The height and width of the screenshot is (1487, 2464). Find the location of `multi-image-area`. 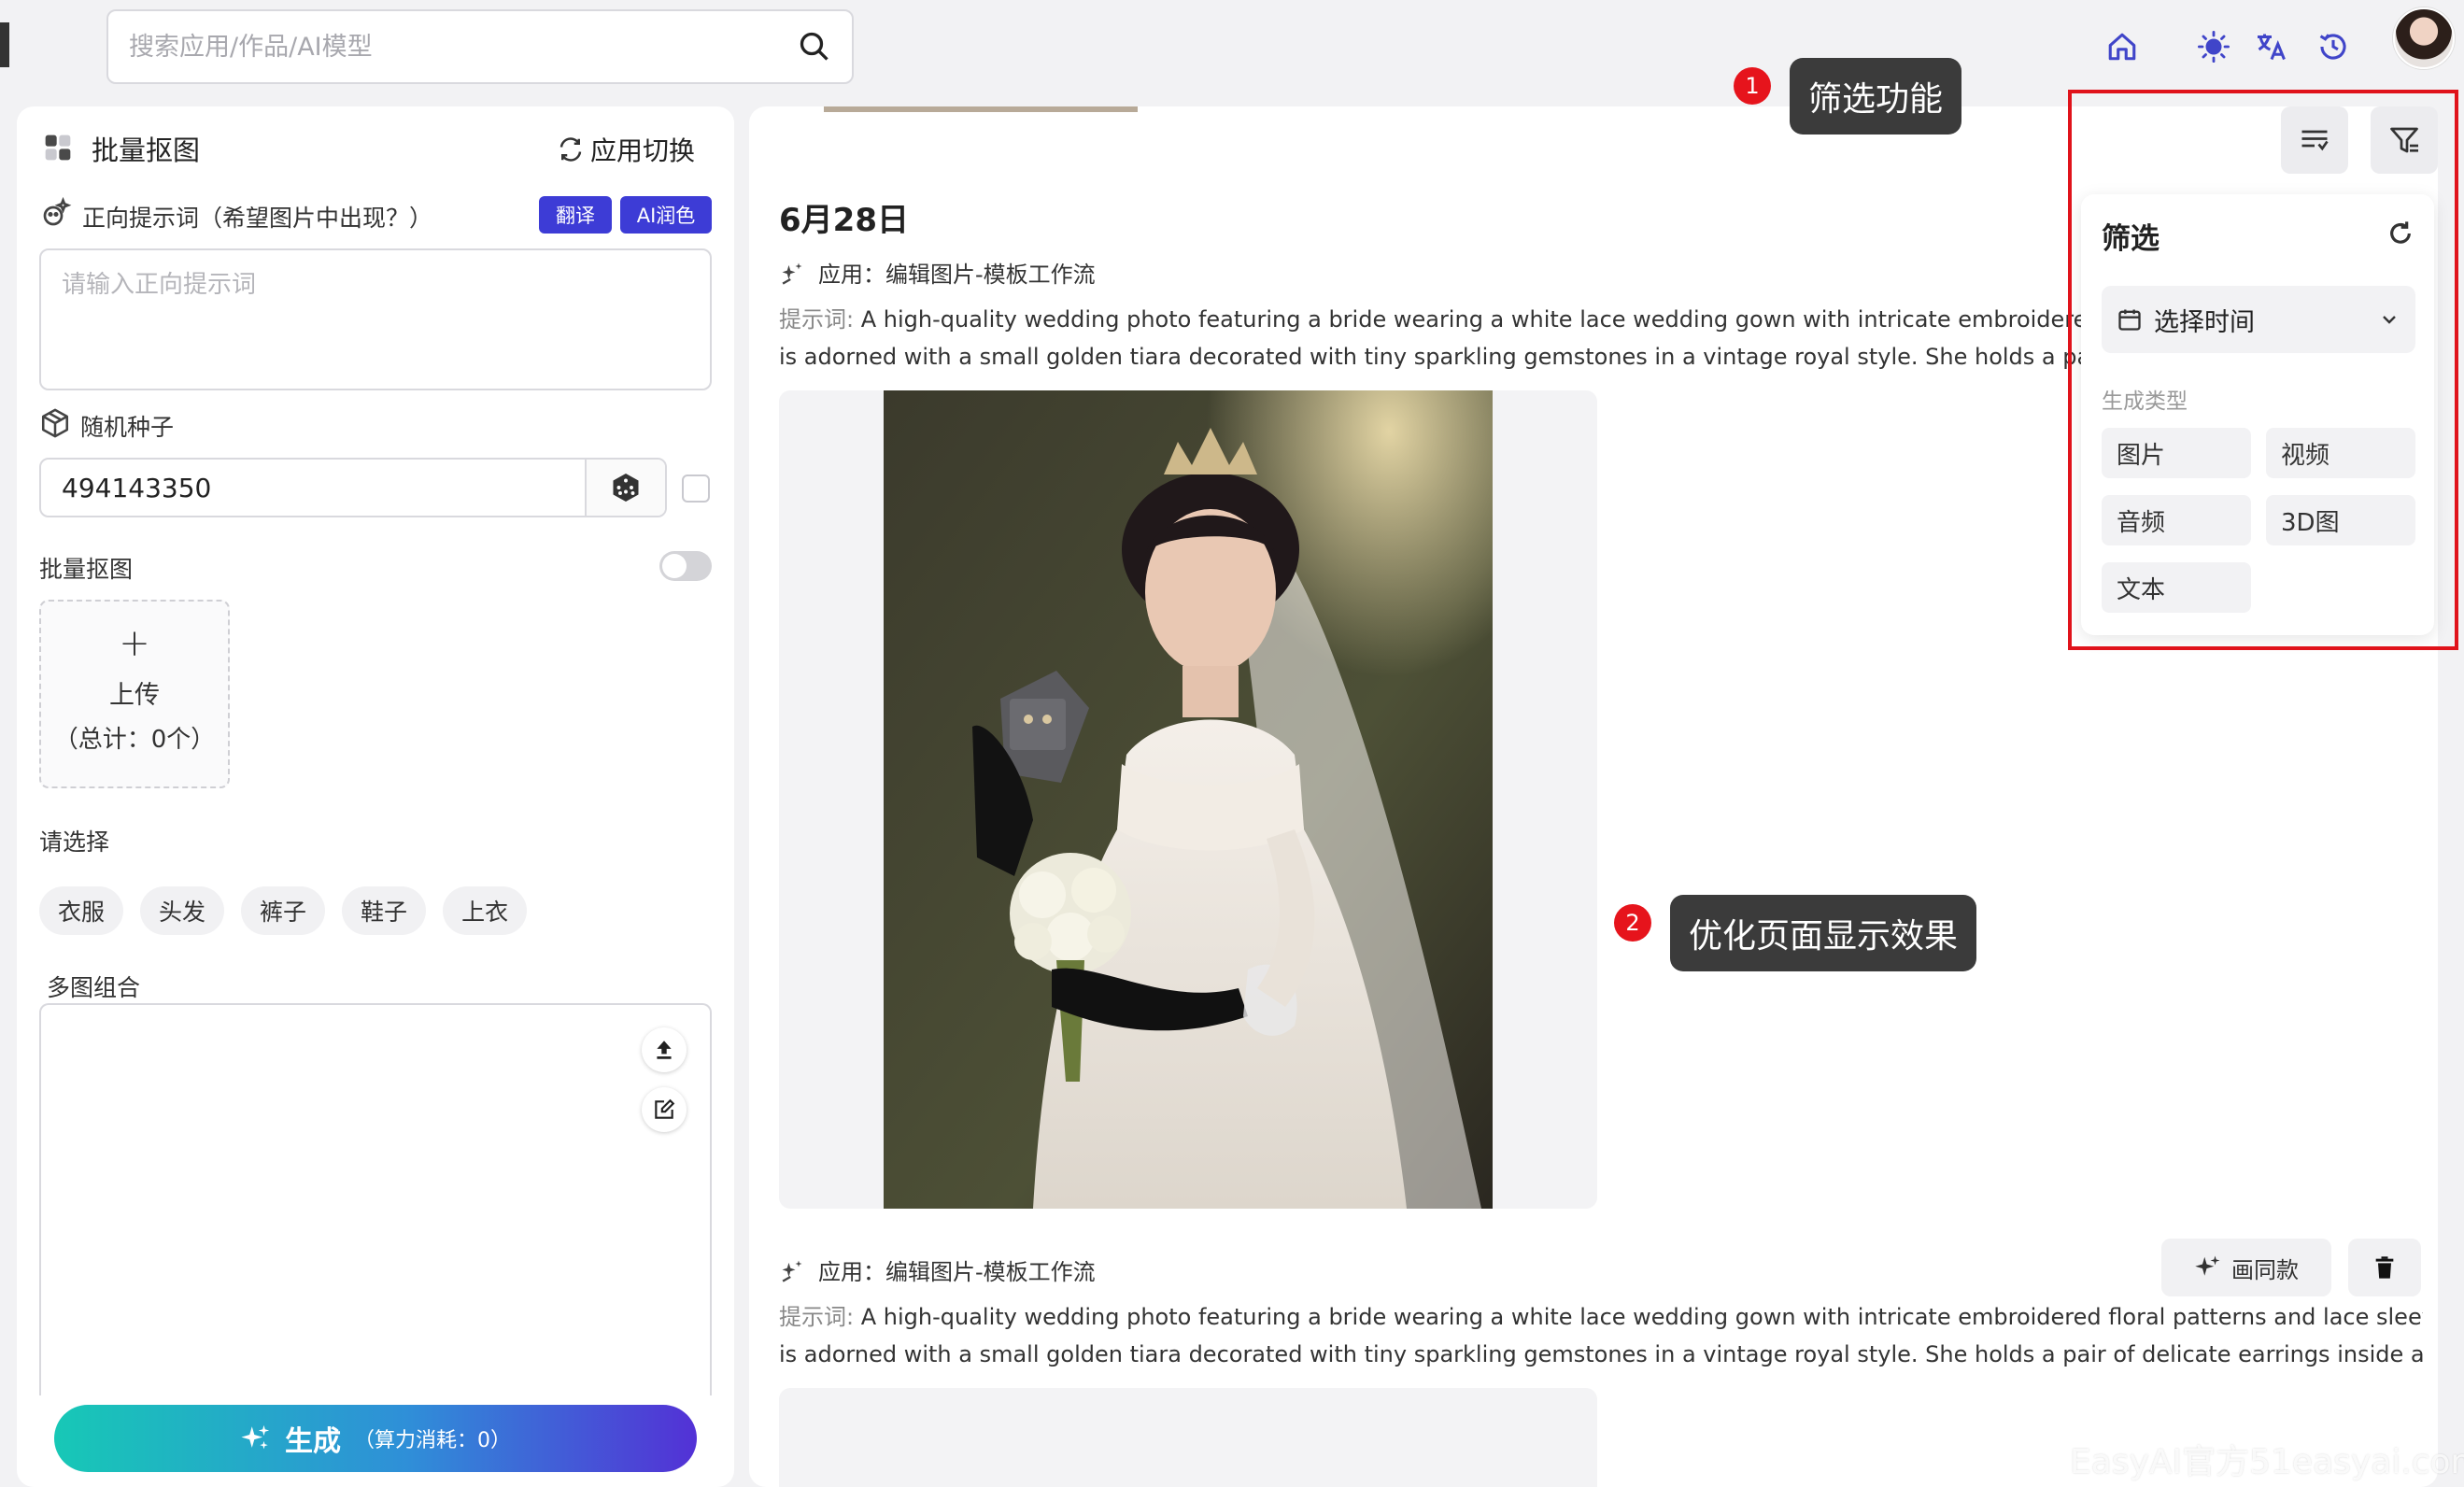

multi-image-area is located at coordinates (375, 1199).